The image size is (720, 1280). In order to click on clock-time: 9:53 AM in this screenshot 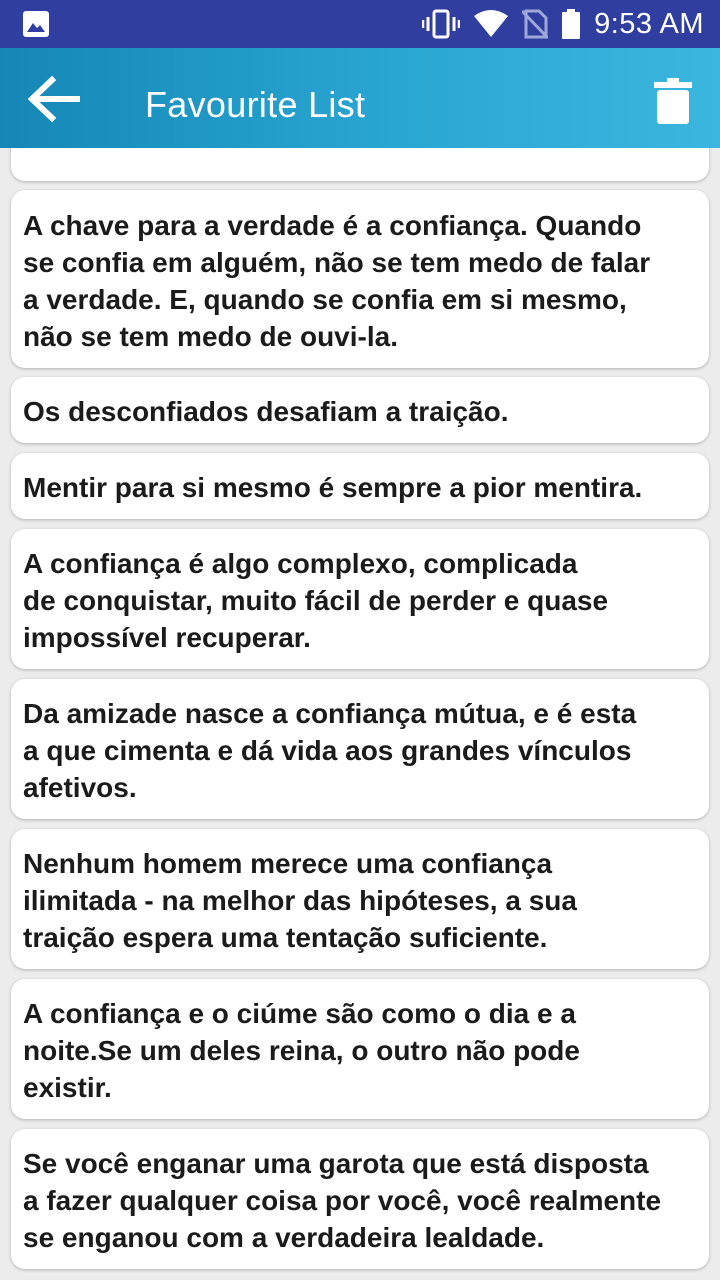, I will do `click(649, 23)`.